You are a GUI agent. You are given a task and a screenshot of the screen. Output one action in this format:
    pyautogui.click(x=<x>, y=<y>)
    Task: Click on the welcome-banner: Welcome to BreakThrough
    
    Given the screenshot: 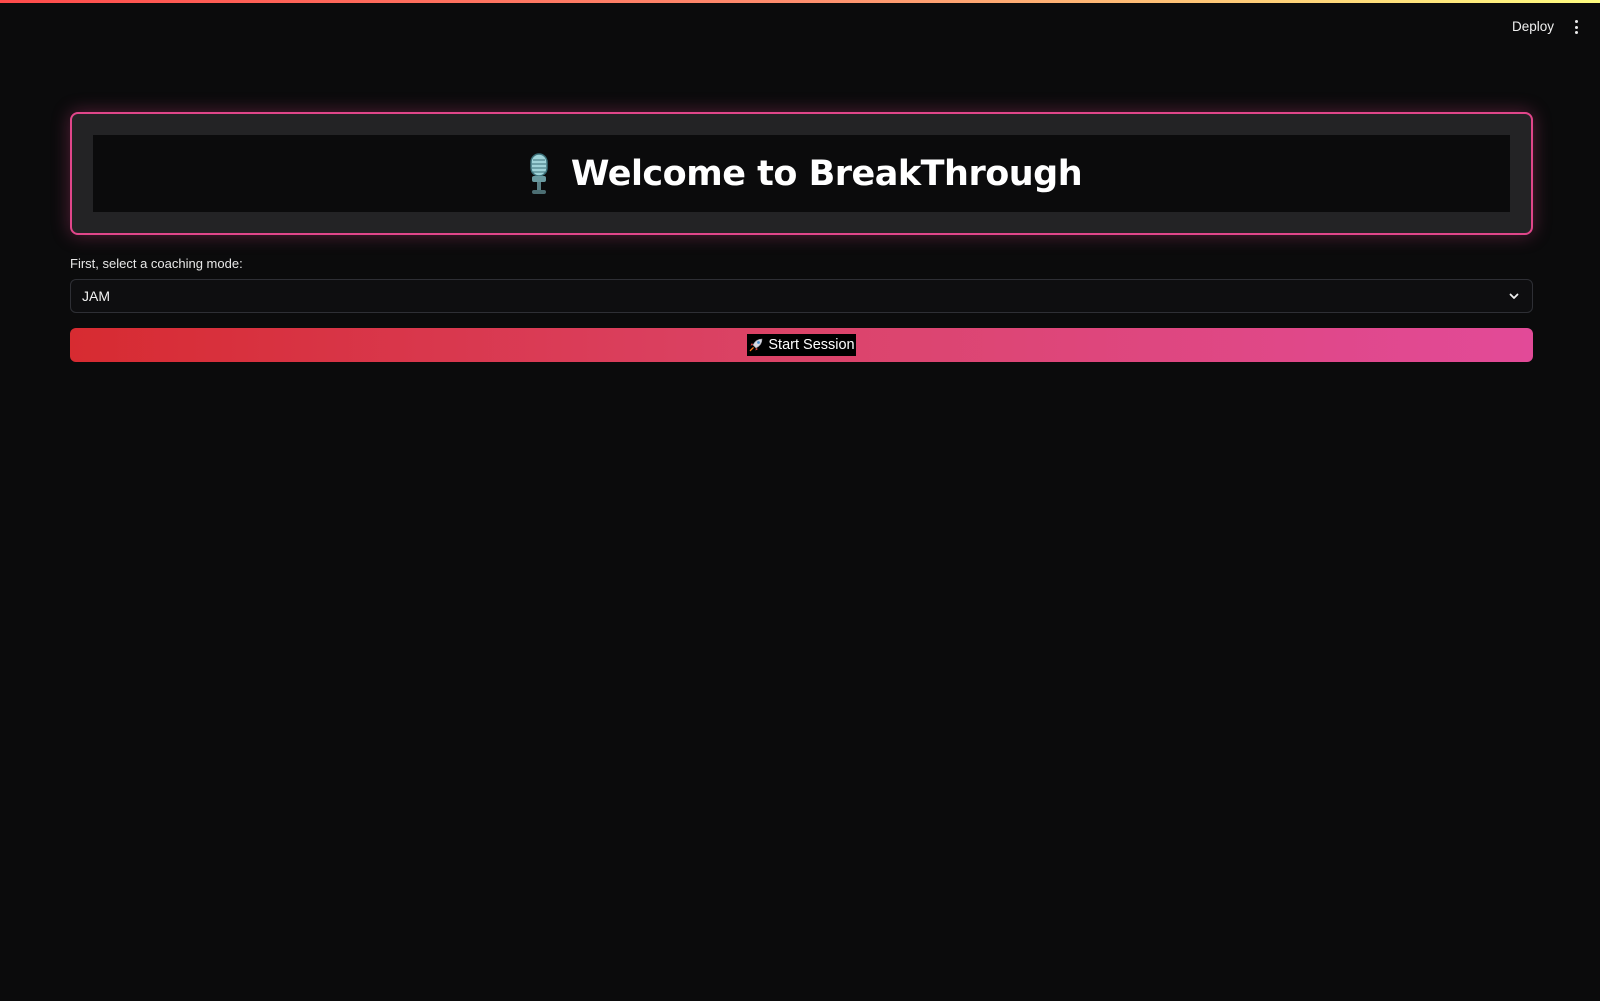 What is the action you would take?
    pyautogui.click(x=801, y=173)
    